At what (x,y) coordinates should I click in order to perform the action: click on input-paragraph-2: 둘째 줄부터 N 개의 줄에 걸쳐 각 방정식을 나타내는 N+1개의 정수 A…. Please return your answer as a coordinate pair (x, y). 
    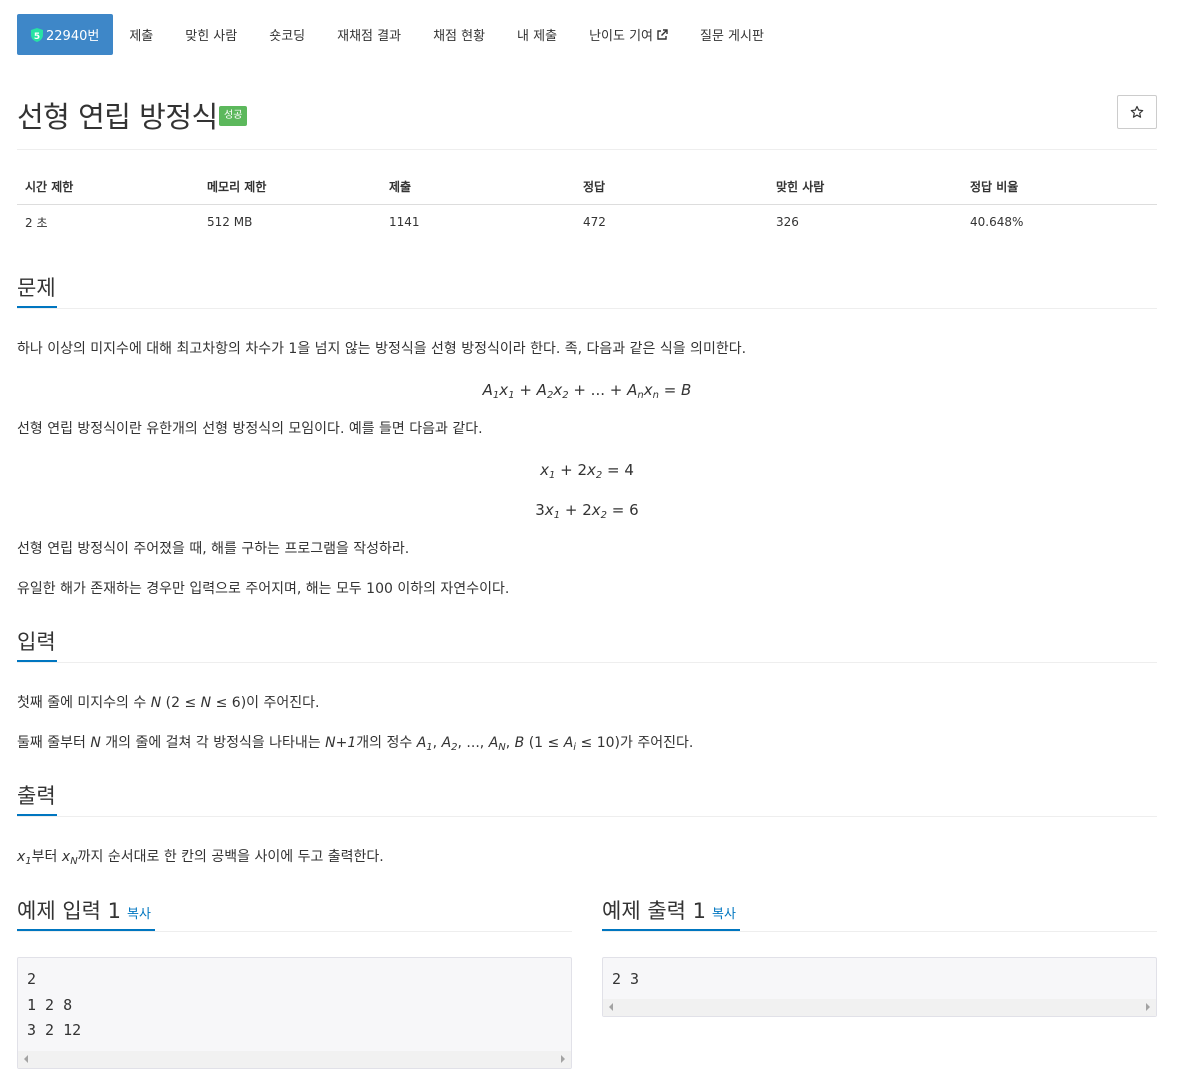
    Looking at the image, I should click on (355, 744).